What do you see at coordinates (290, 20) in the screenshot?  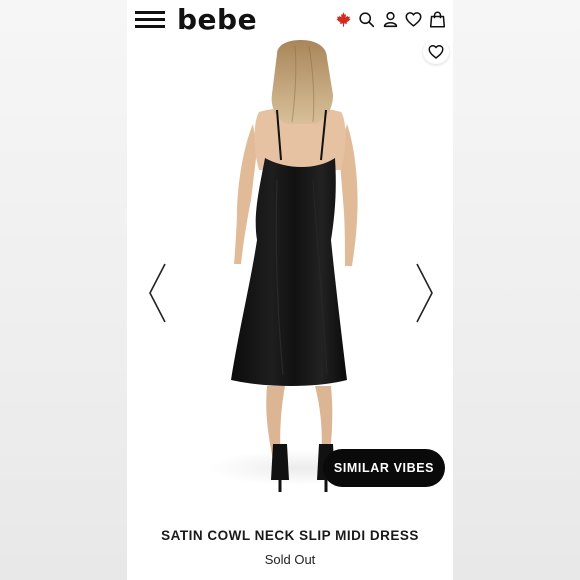 I see `site-header: bebe` at bounding box center [290, 20].